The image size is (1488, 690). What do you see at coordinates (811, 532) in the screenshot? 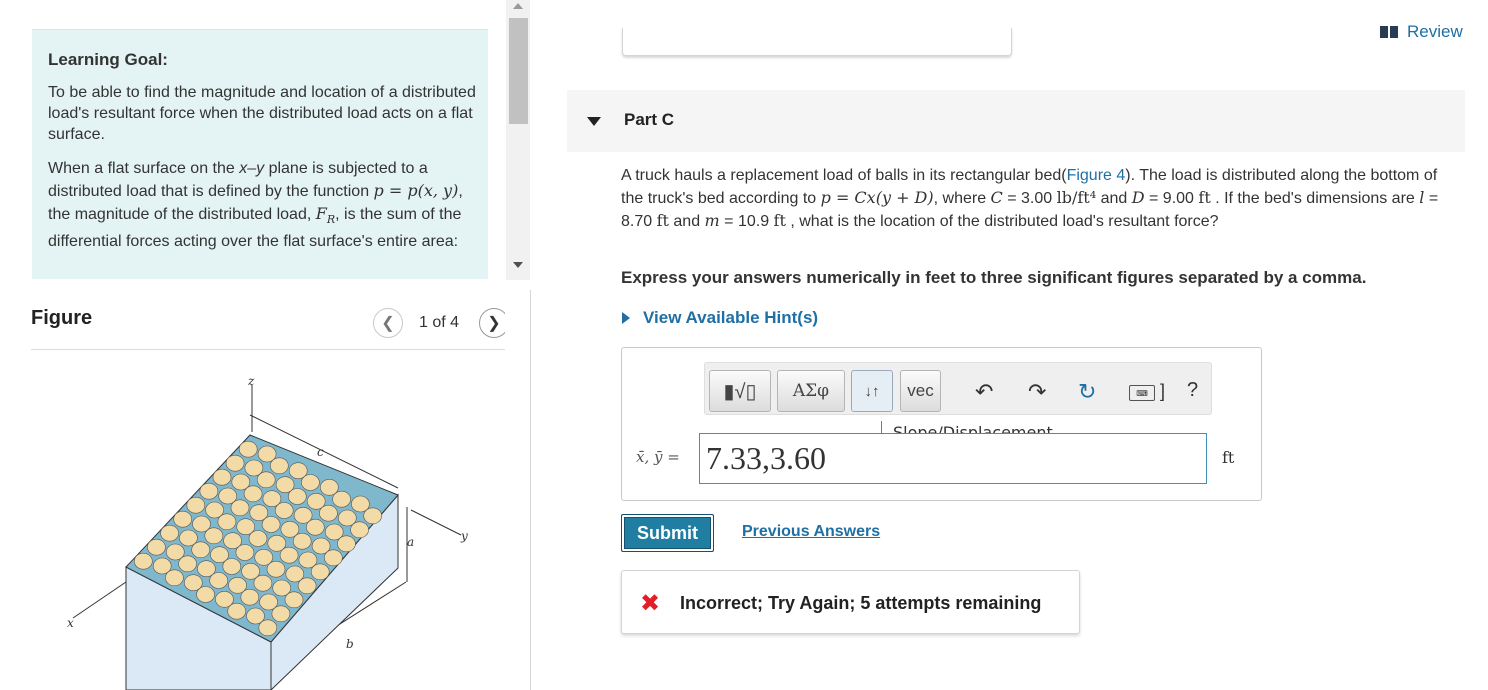
I see `previous-answers-link: Previous Answers` at bounding box center [811, 532].